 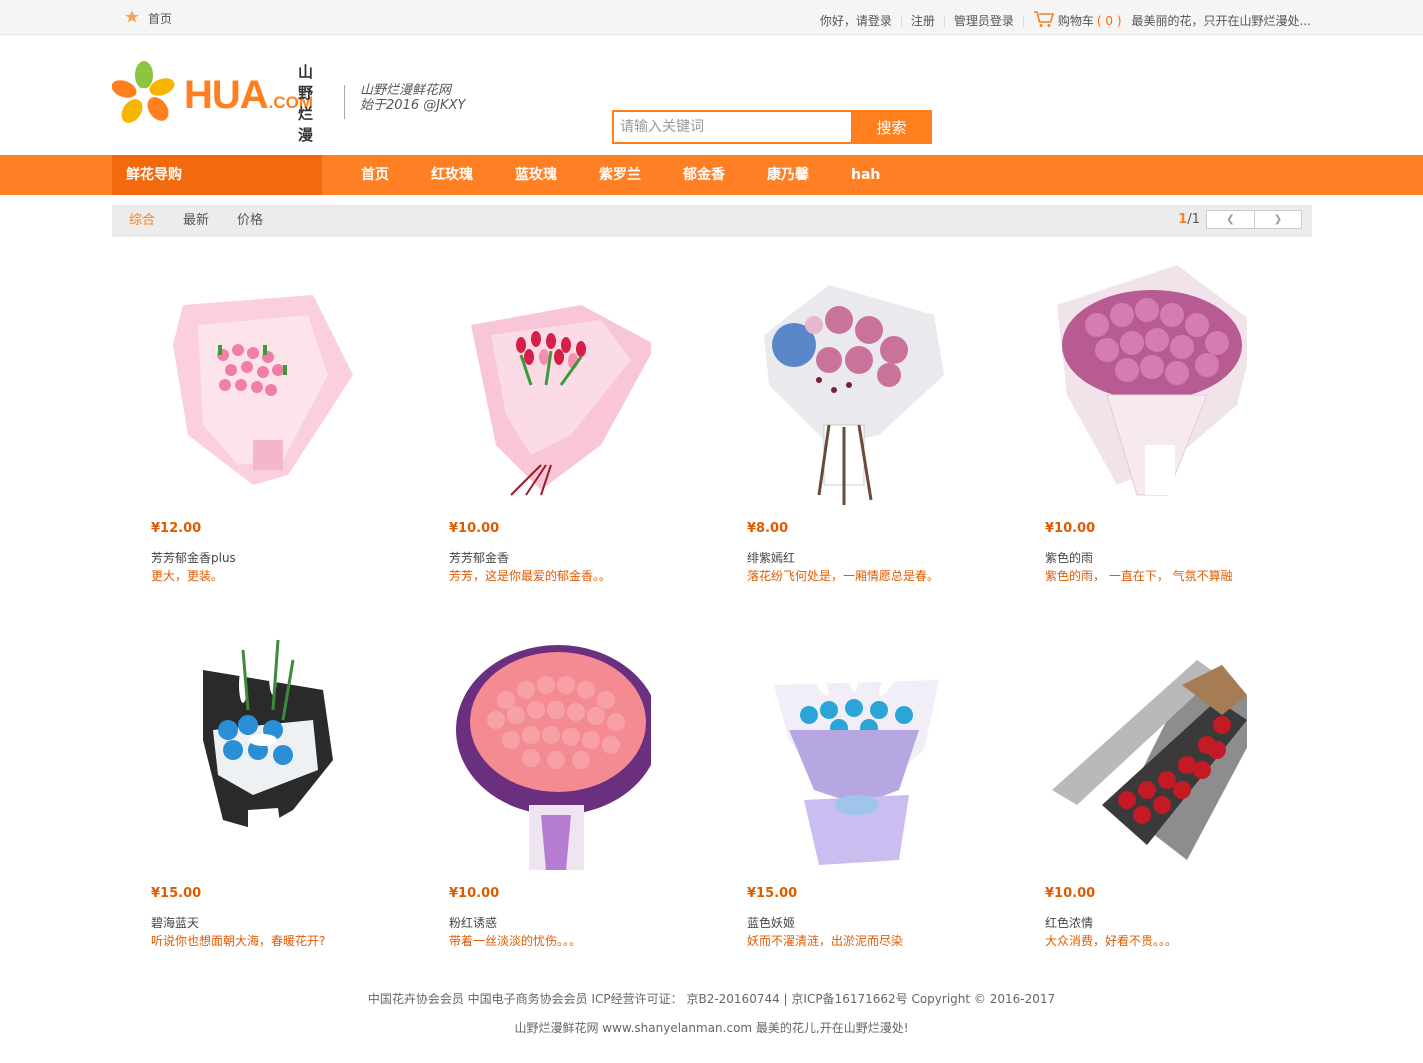 I want to click on product-image-red-roses-box, so click(x=1127, y=750).